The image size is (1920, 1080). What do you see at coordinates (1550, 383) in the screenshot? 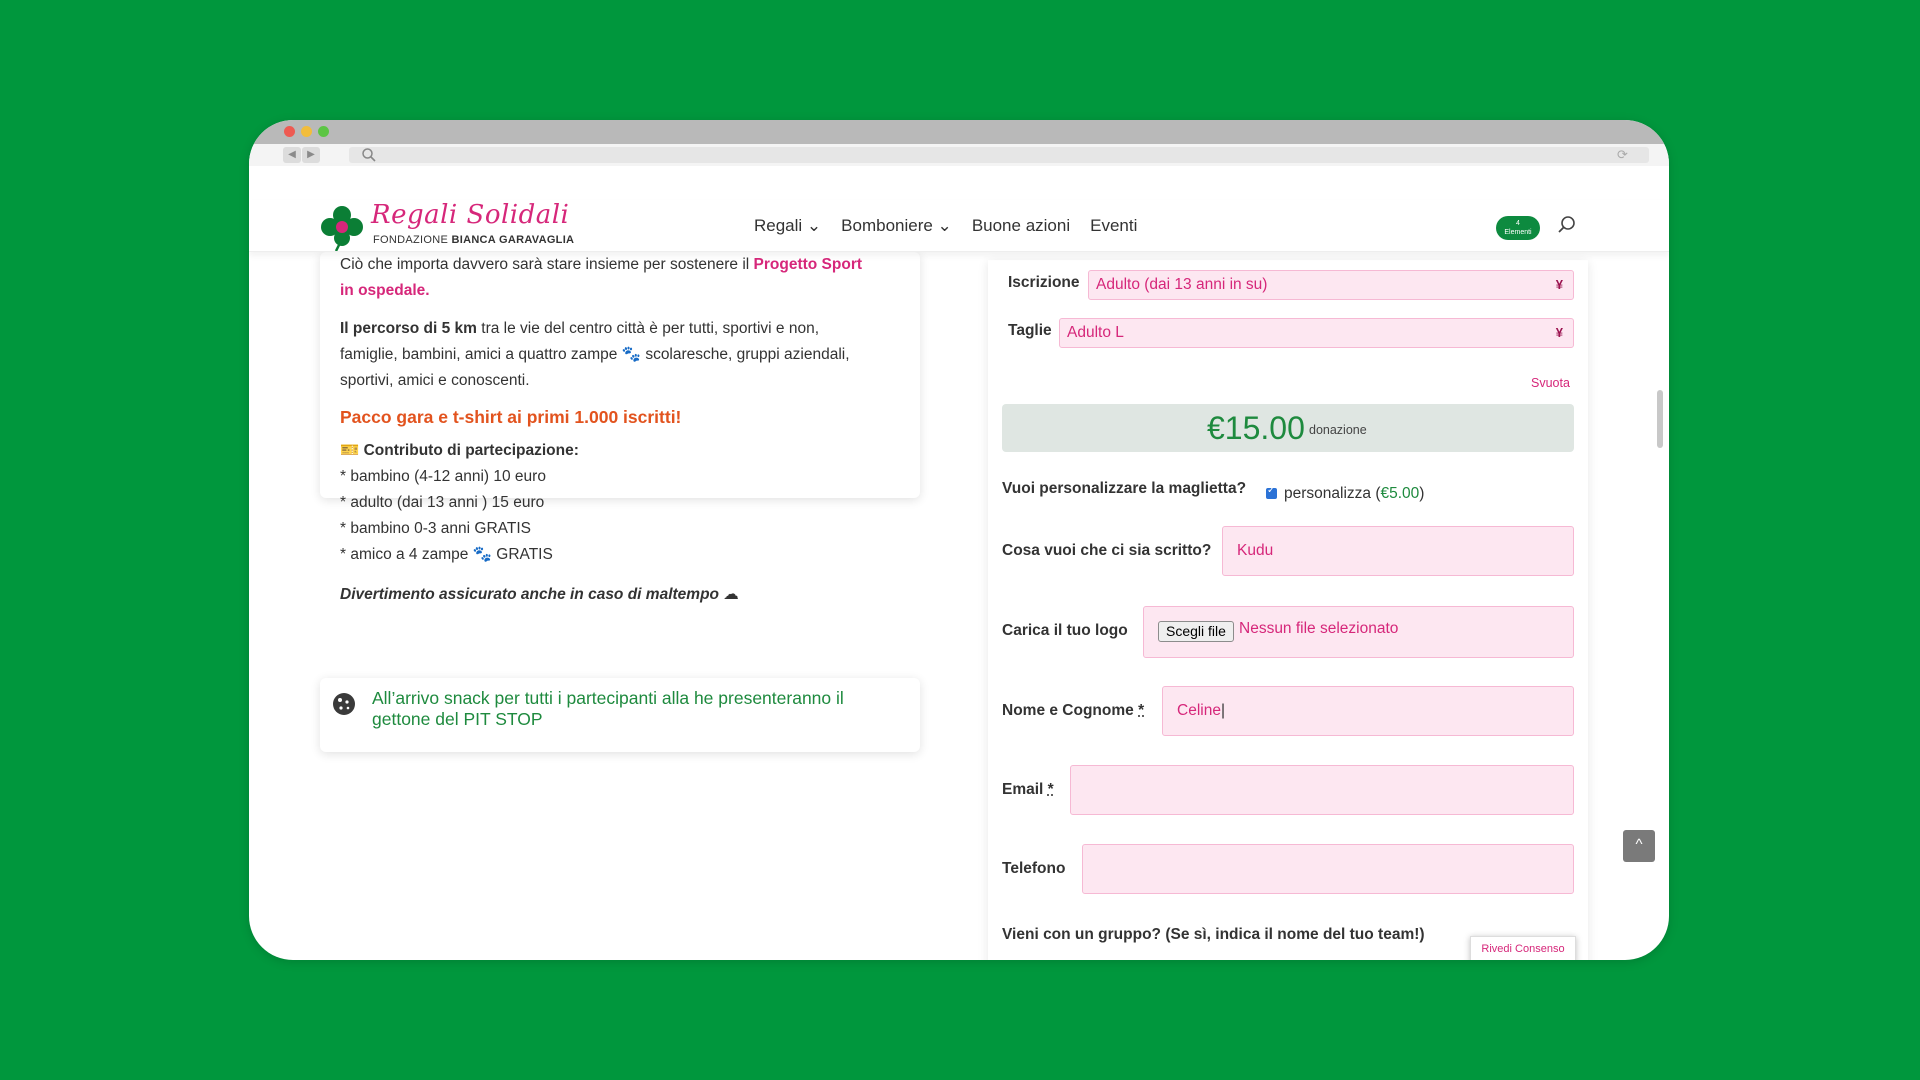
I see `svuota-link: Svuota` at bounding box center [1550, 383].